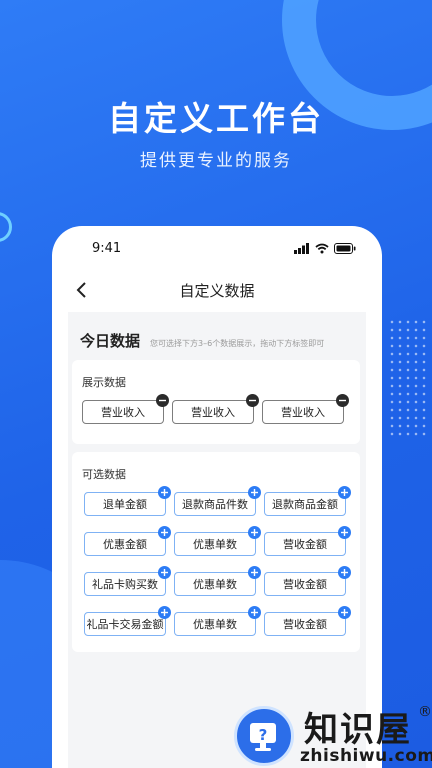 This screenshot has height=768, width=432. I want to click on signal-icon, so click(301, 248).